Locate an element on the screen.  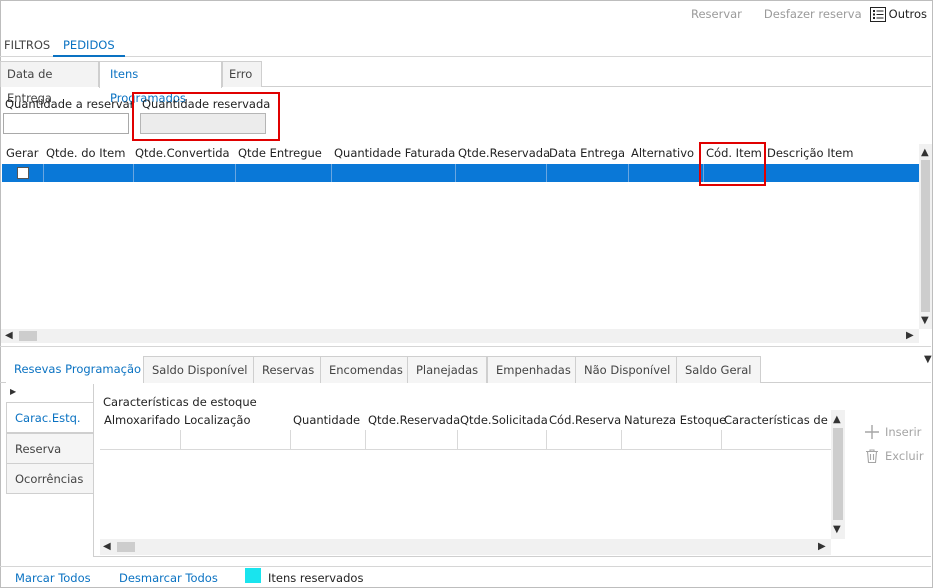
grid2-vertical-scrollbar: ▲ ▼ is located at coordinates (838, 474).